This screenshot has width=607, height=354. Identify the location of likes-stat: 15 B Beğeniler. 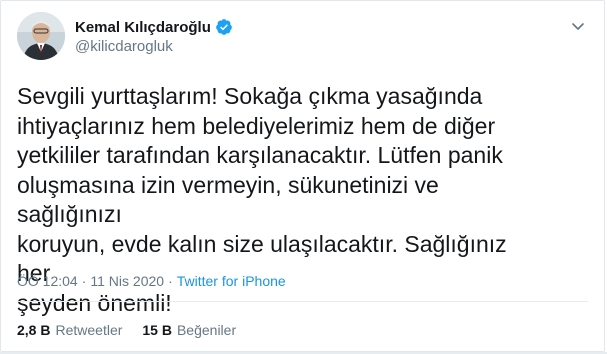
(189, 330).